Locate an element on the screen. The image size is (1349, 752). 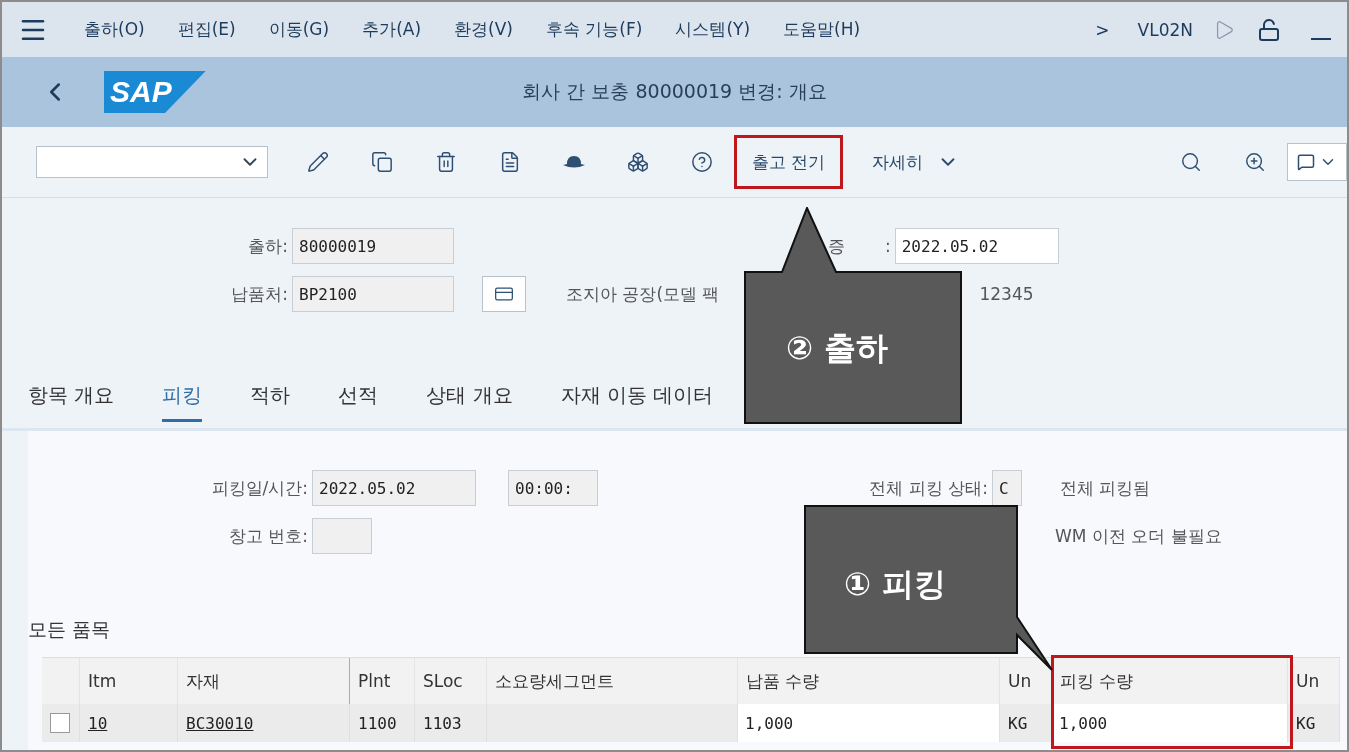
column-header: SLoc is located at coordinates (451, 681).